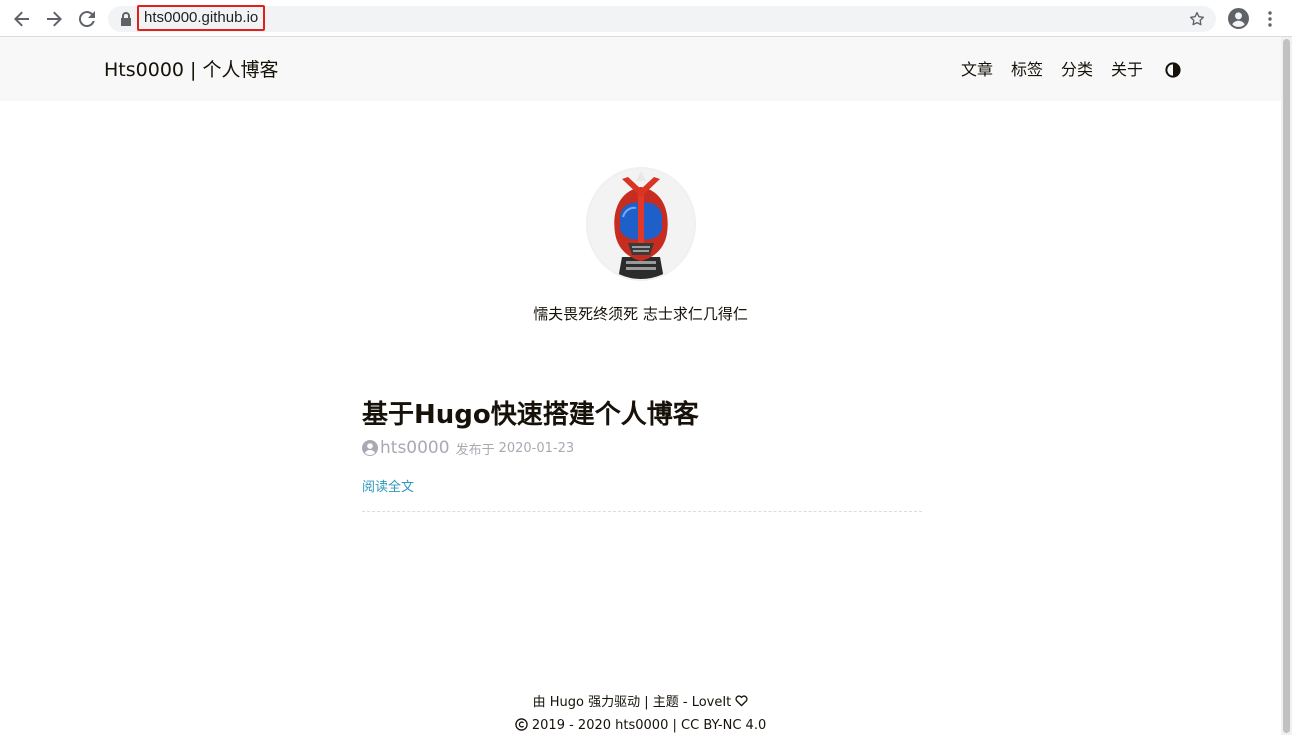 The height and width of the screenshot is (737, 1292). I want to click on owner-link: hts0000, so click(641, 725).